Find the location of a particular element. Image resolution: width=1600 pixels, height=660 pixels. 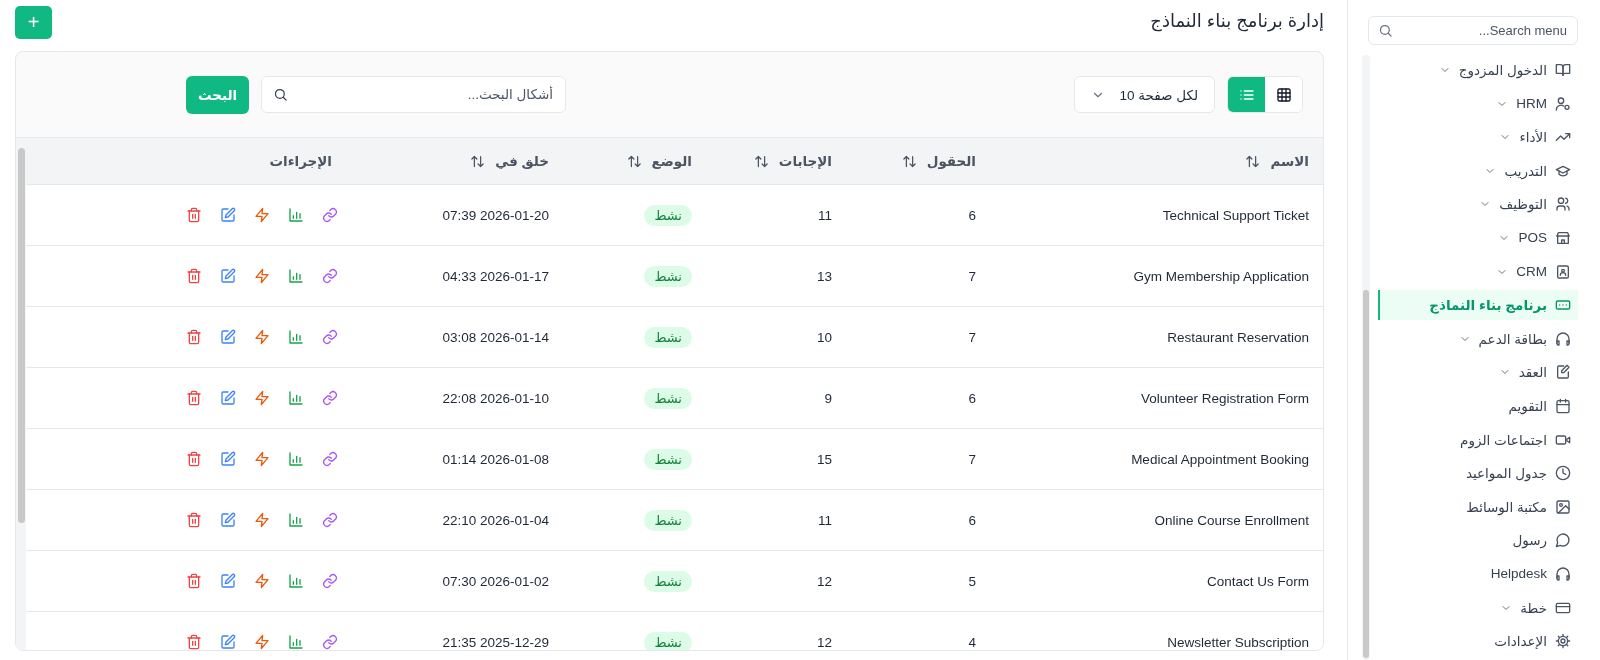

table-cell: Gym Membership Application is located at coordinates (1221, 276).